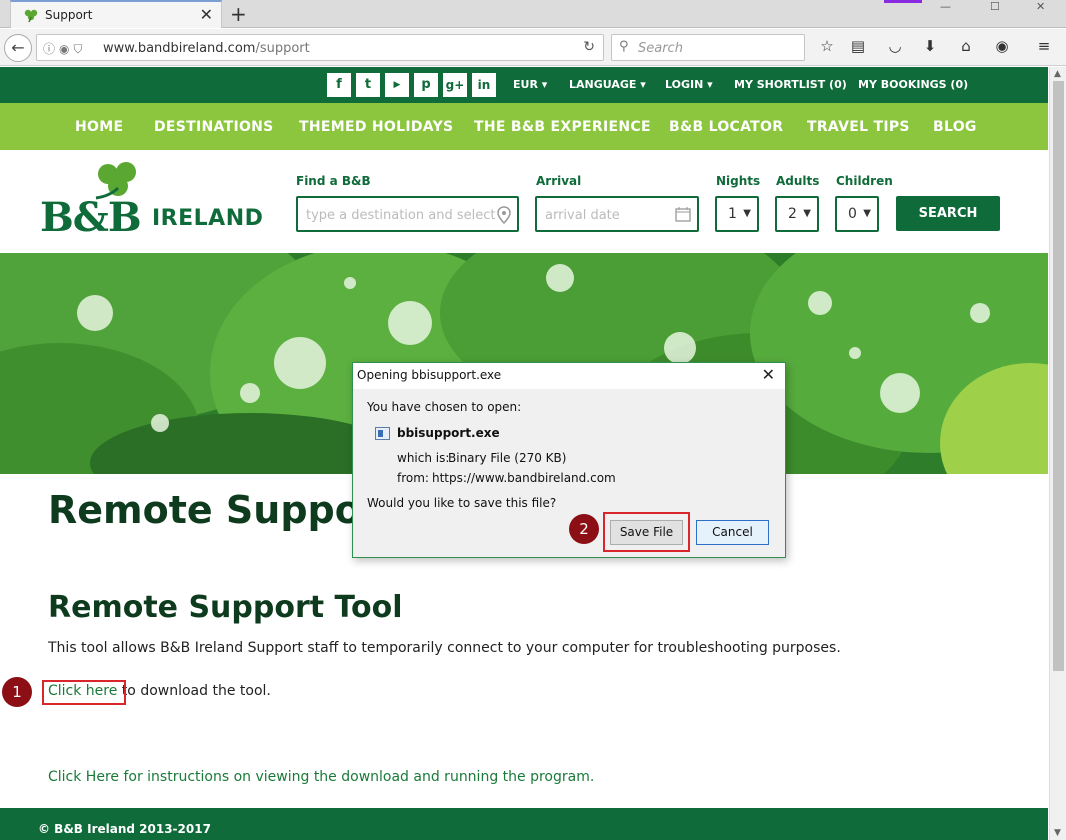 This screenshot has width=1066, height=840. Describe the element at coordinates (225, 607) in the screenshot. I see `section-title: Remote Support Tool` at that location.